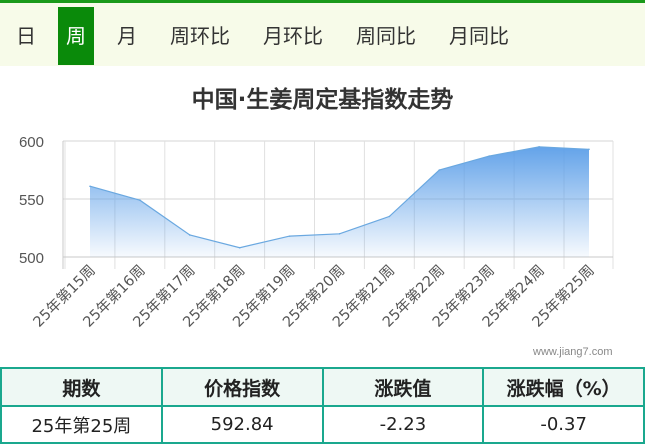 Image resolution: width=645 pixels, height=444 pixels. I want to click on summary-table-row: 25年第25周 592.84 -2.23 -0.37, so click(322, 424).